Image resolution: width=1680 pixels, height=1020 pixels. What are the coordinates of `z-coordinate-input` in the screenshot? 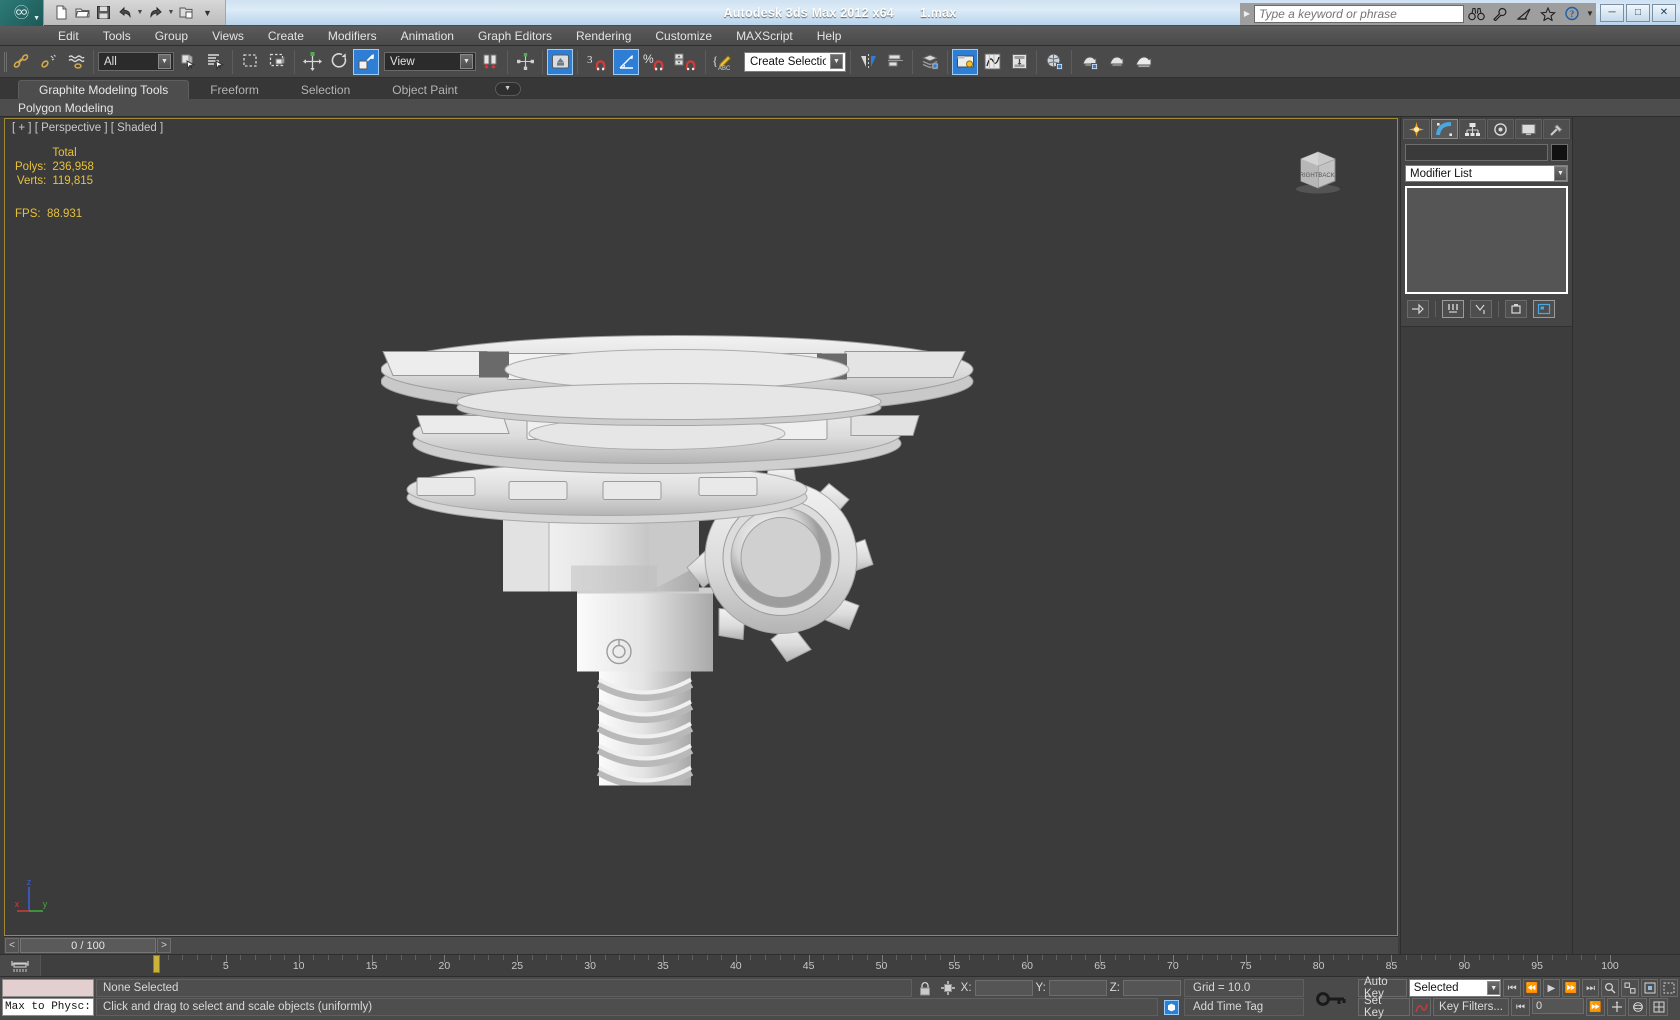 It's located at (1152, 988).